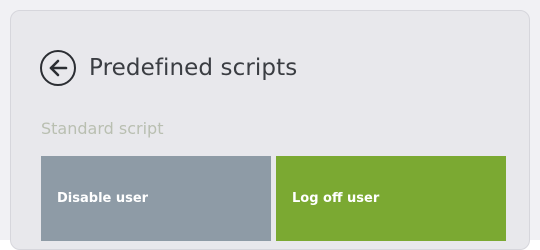 This screenshot has width=540, height=250. I want to click on section-label-standard-script: Standard script, so click(102, 128).